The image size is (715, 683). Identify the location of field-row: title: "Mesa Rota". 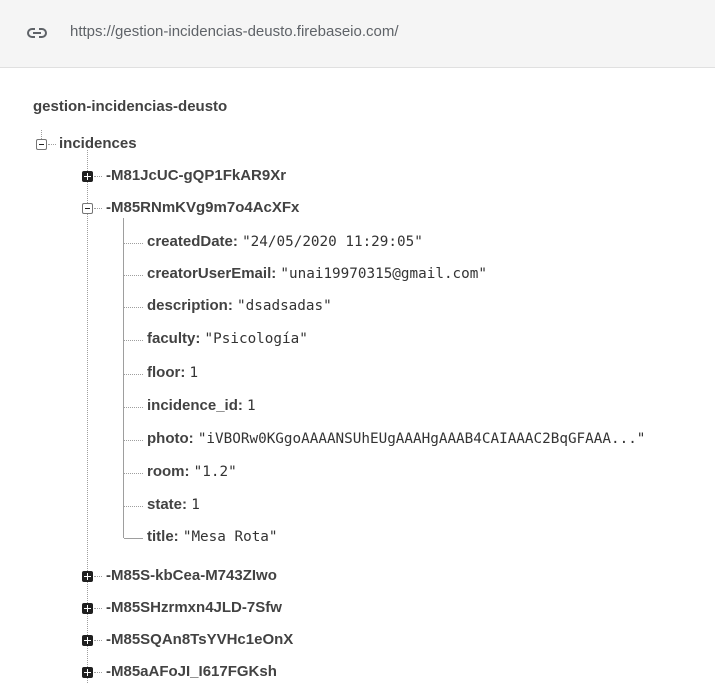
(212, 536).